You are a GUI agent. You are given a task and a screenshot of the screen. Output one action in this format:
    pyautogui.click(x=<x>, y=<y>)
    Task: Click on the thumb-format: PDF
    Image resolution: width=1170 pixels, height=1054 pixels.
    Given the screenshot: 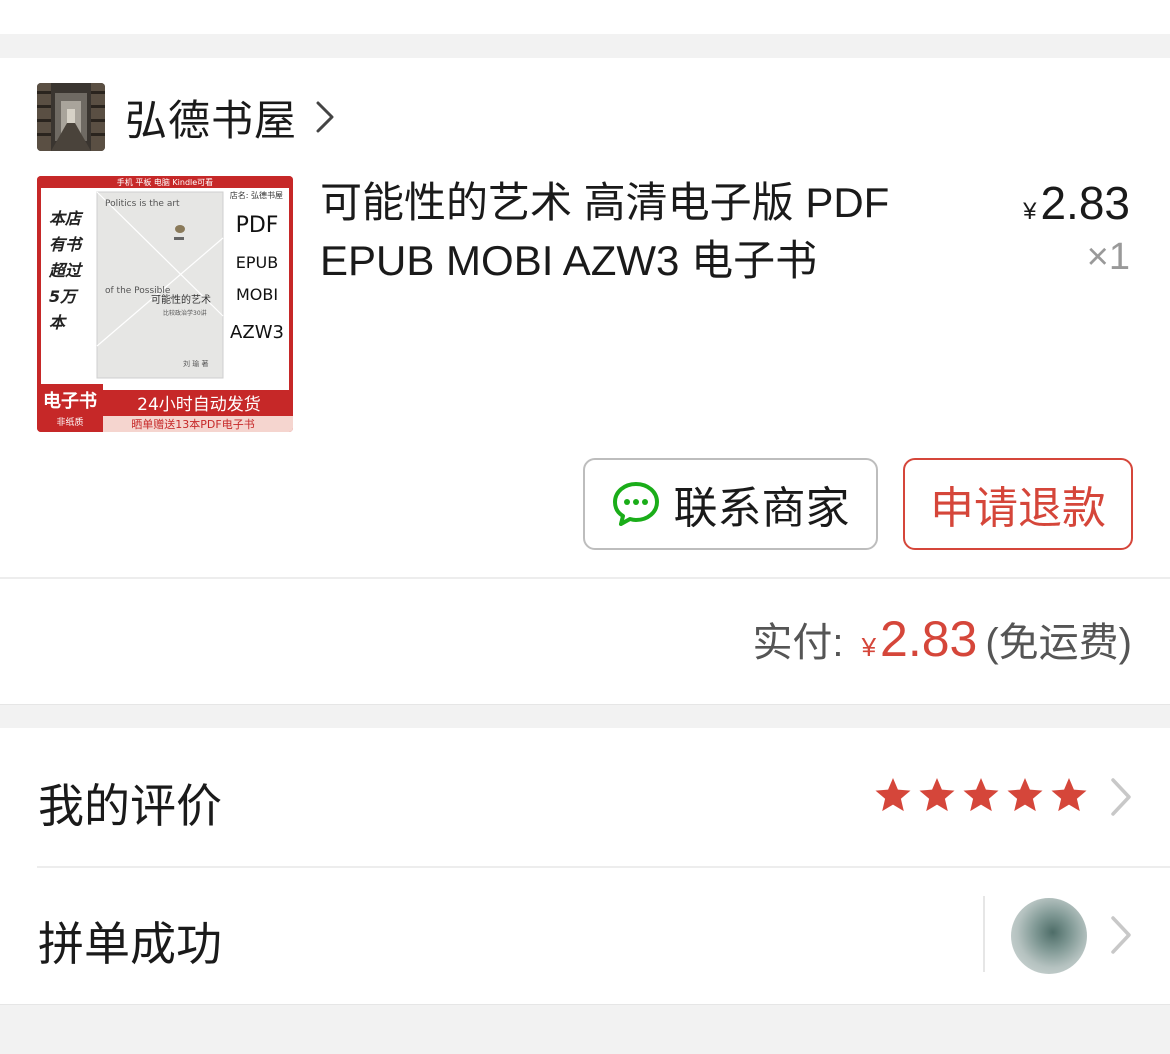 What is the action you would take?
    pyautogui.click(x=257, y=225)
    